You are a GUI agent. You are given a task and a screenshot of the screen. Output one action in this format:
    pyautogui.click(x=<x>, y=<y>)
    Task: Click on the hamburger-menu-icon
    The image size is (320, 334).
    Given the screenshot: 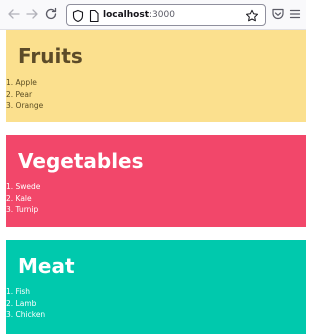 What is the action you would take?
    pyautogui.click(x=295, y=14)
    